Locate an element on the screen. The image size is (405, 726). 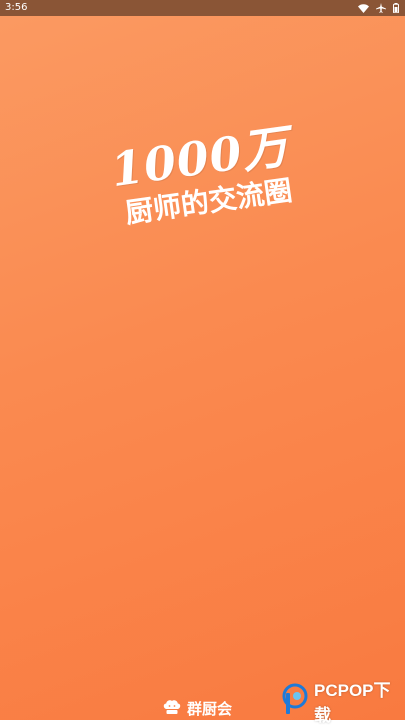
hero-slogan: 1000万 厨师的交流圈 is located at coordinates (209, 182).